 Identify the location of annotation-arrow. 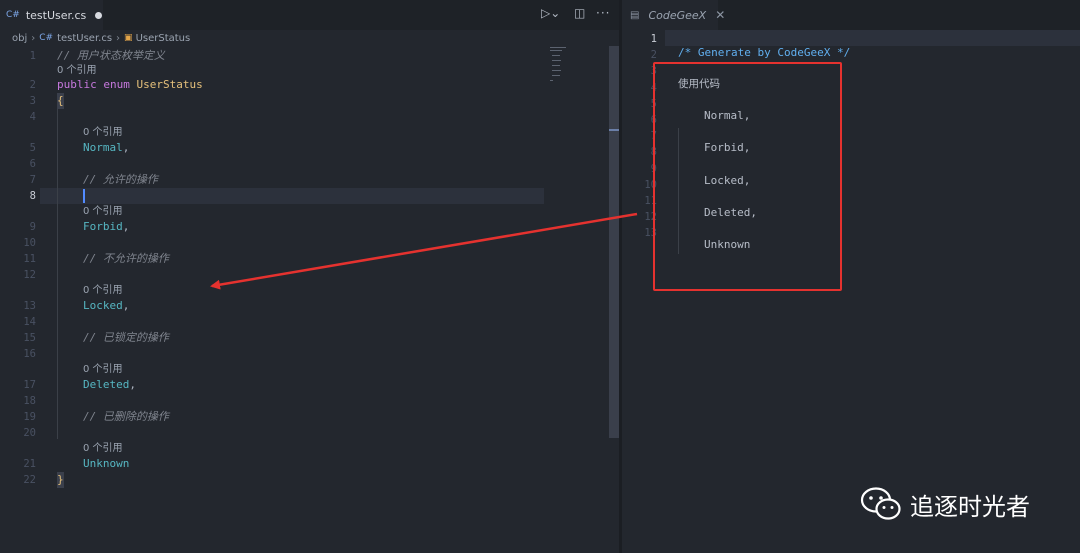
(424, 251).